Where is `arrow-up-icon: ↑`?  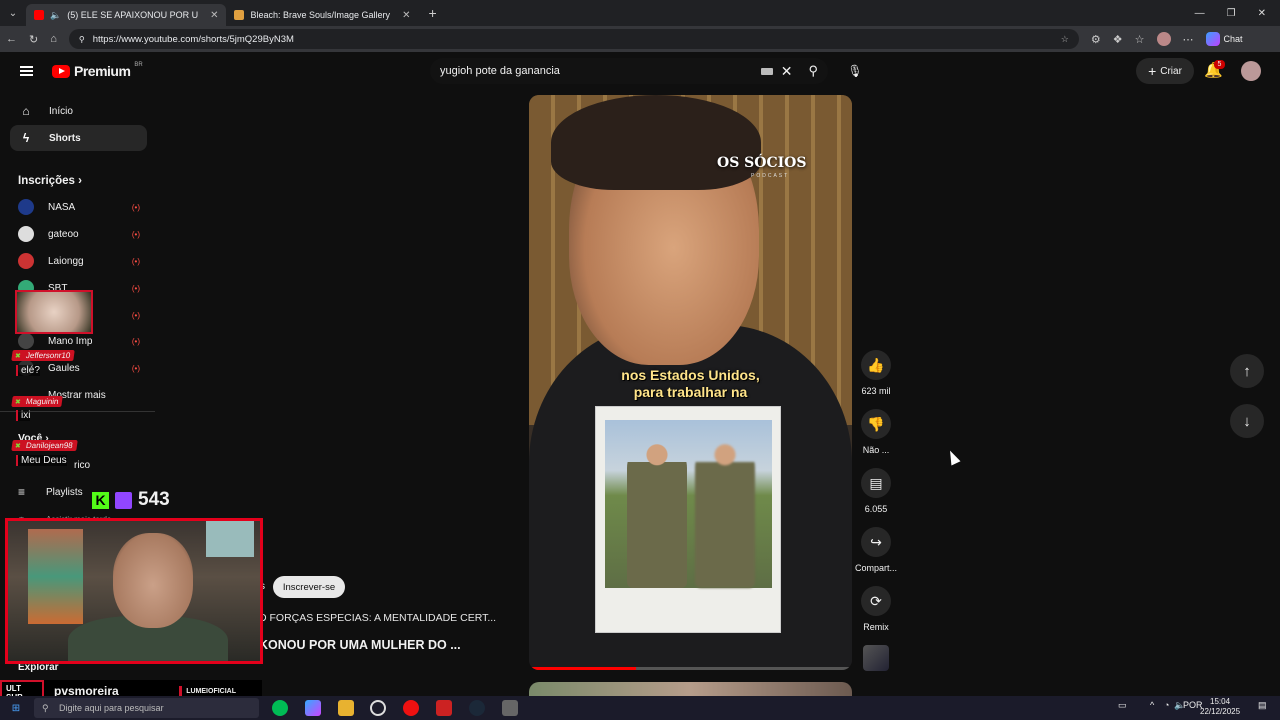
arrow-up-icon: ↑ is located at coordinates (1247, 371).